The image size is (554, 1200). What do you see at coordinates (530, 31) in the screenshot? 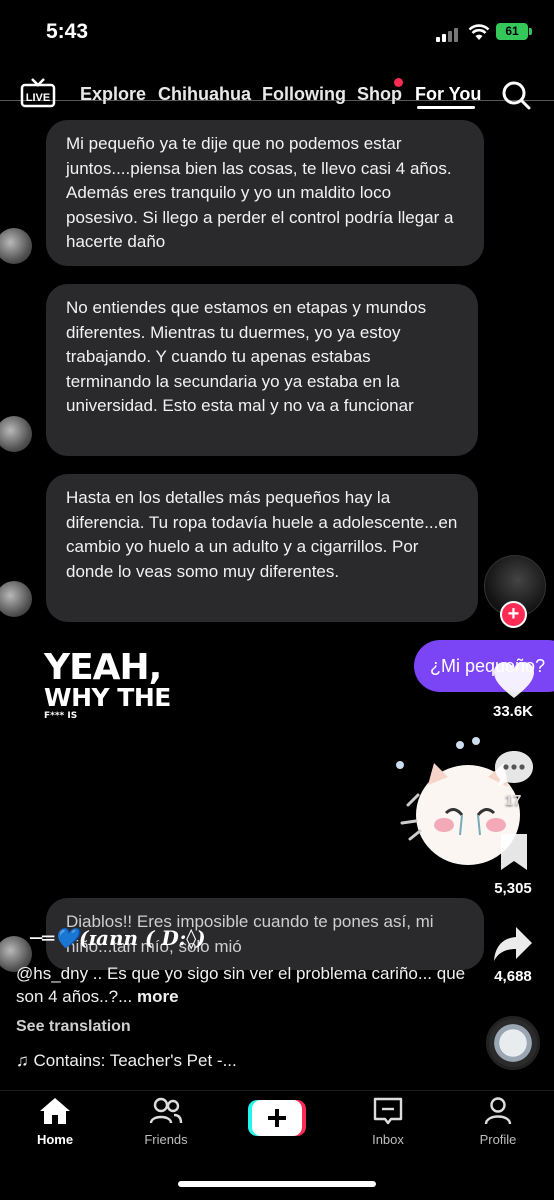
I see `battery-tip` at bounding box center [530, 31].